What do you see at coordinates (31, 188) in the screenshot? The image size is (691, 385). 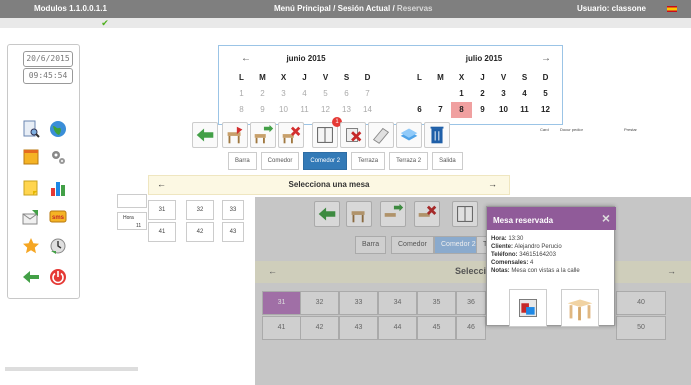 I see `notes-icon` at bounding box center [31, 188].